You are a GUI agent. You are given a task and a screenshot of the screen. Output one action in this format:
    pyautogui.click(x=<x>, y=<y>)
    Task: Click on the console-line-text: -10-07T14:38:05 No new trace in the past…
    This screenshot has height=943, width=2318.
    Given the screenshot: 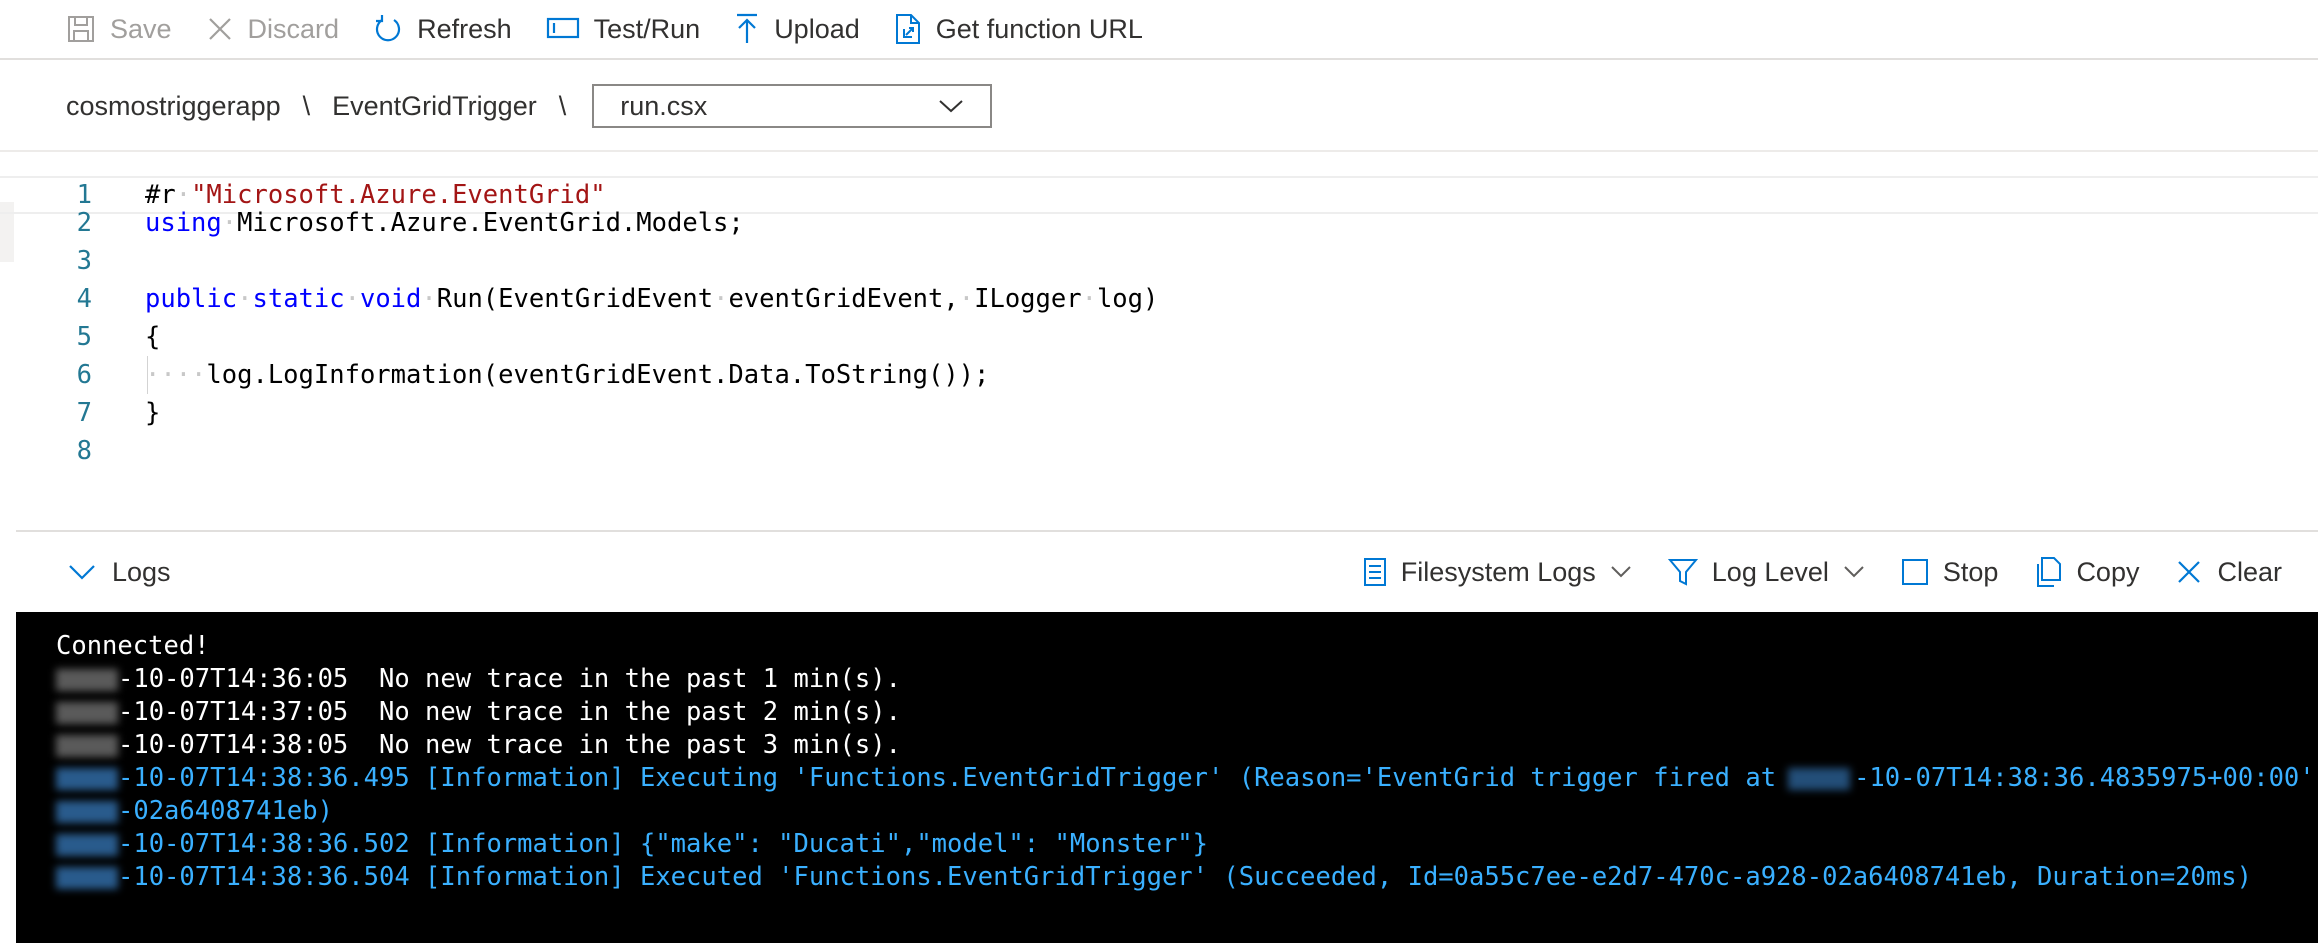 What is the action you would take?
    pyautogui.click(x=509, y=745)
    